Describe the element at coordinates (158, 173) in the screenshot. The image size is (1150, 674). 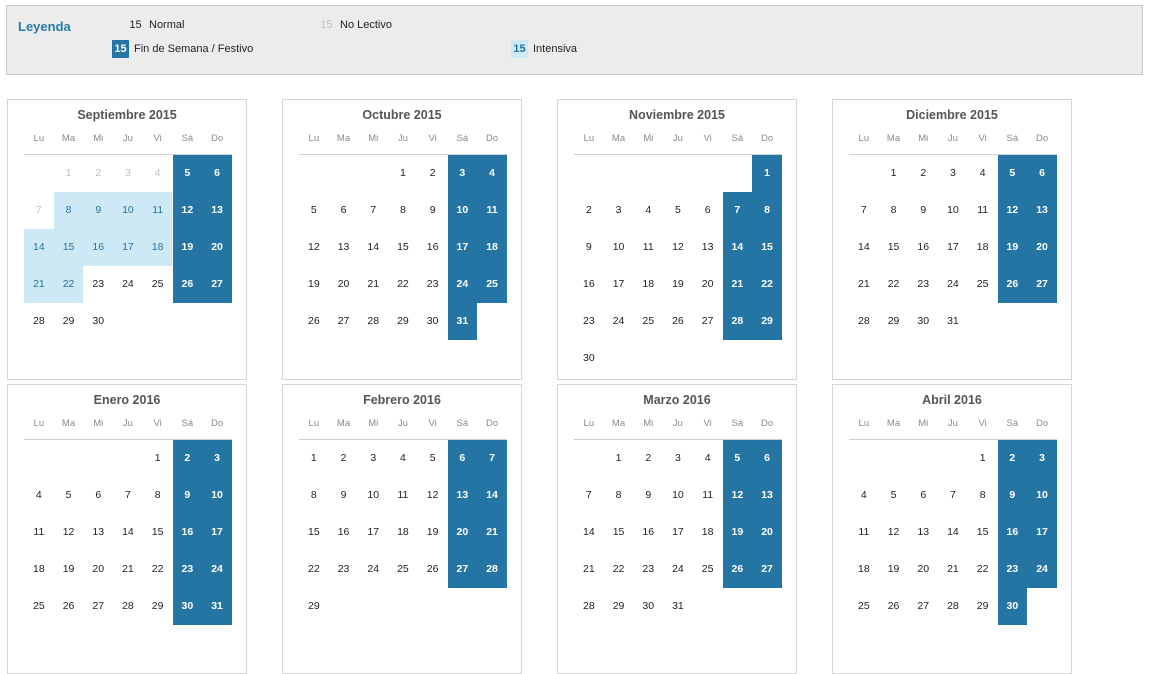
I see `day-cell-nolectivo: 4` at that location.